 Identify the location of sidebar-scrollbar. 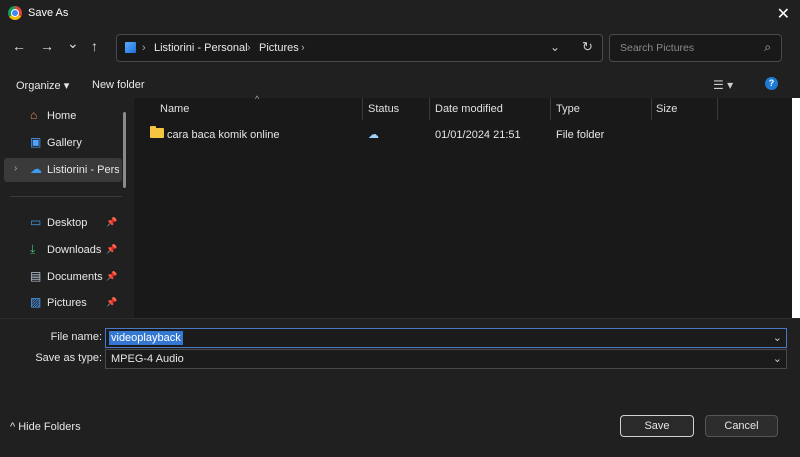
(124, 150).